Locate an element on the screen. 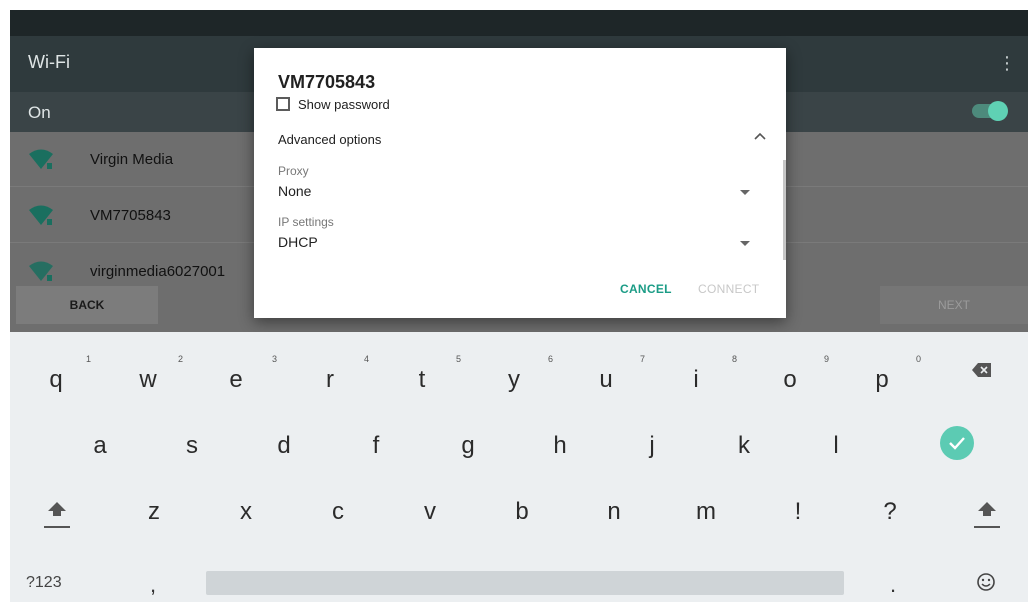 The height and width of the screenshot is (602, 1028). key-f: f is located at coordinates (376, 446).